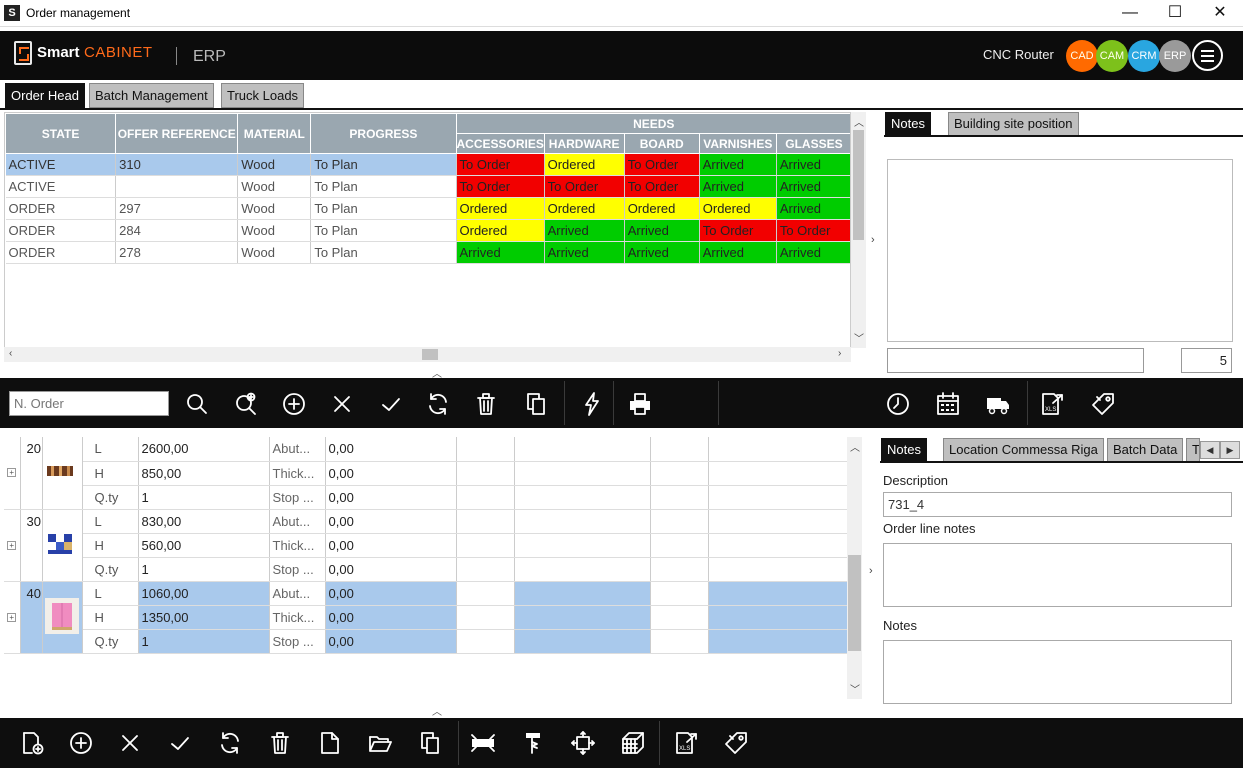 This screenshot has width=1243, height=772. I want to click on notes-input, so click(1015, 360).